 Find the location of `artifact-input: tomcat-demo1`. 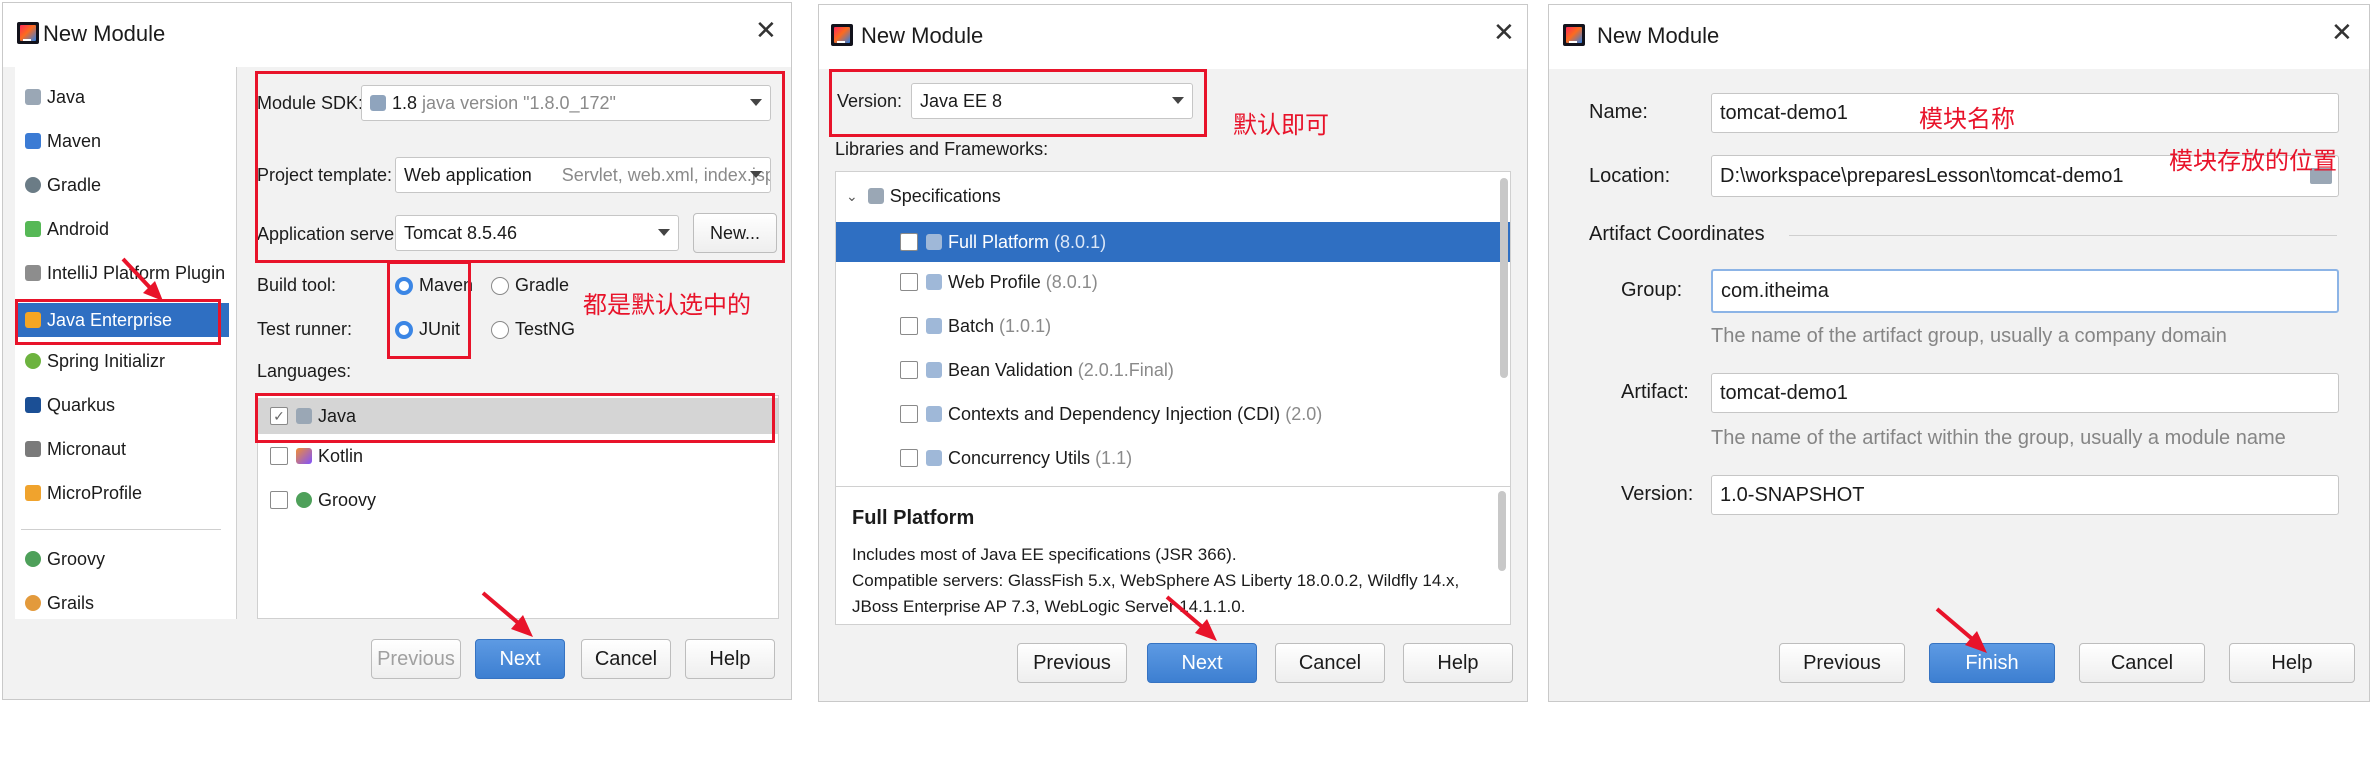

artifact-input: tomcat-demo1 is located at coordinates (2025, 393).